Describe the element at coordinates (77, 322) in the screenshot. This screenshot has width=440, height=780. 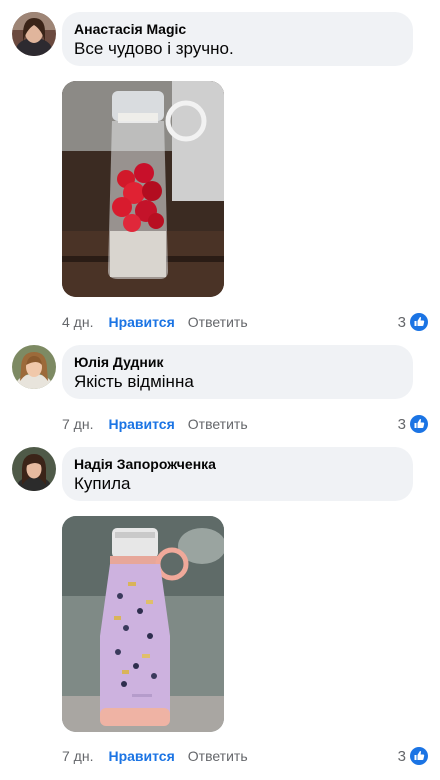
I see `comment-time: 4 дн.` at that location.